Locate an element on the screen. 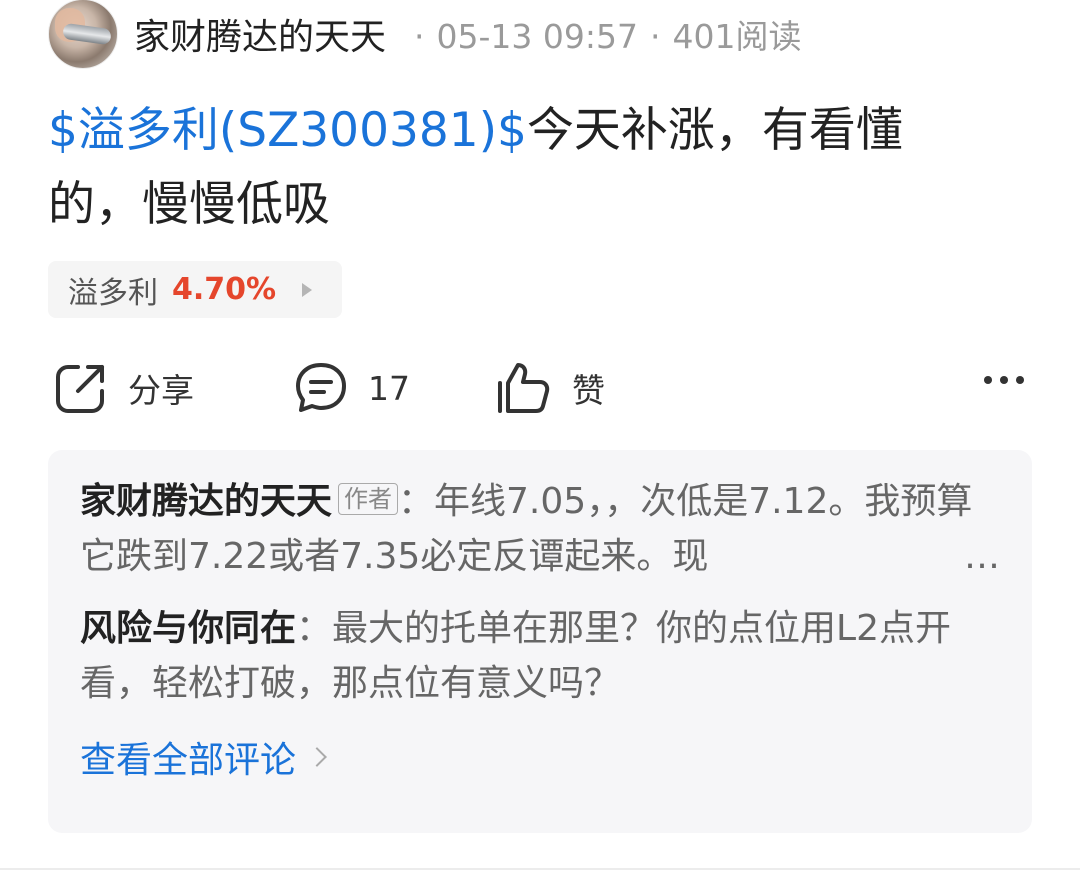  like-button: 赞 is located at coordinates (549, 388).